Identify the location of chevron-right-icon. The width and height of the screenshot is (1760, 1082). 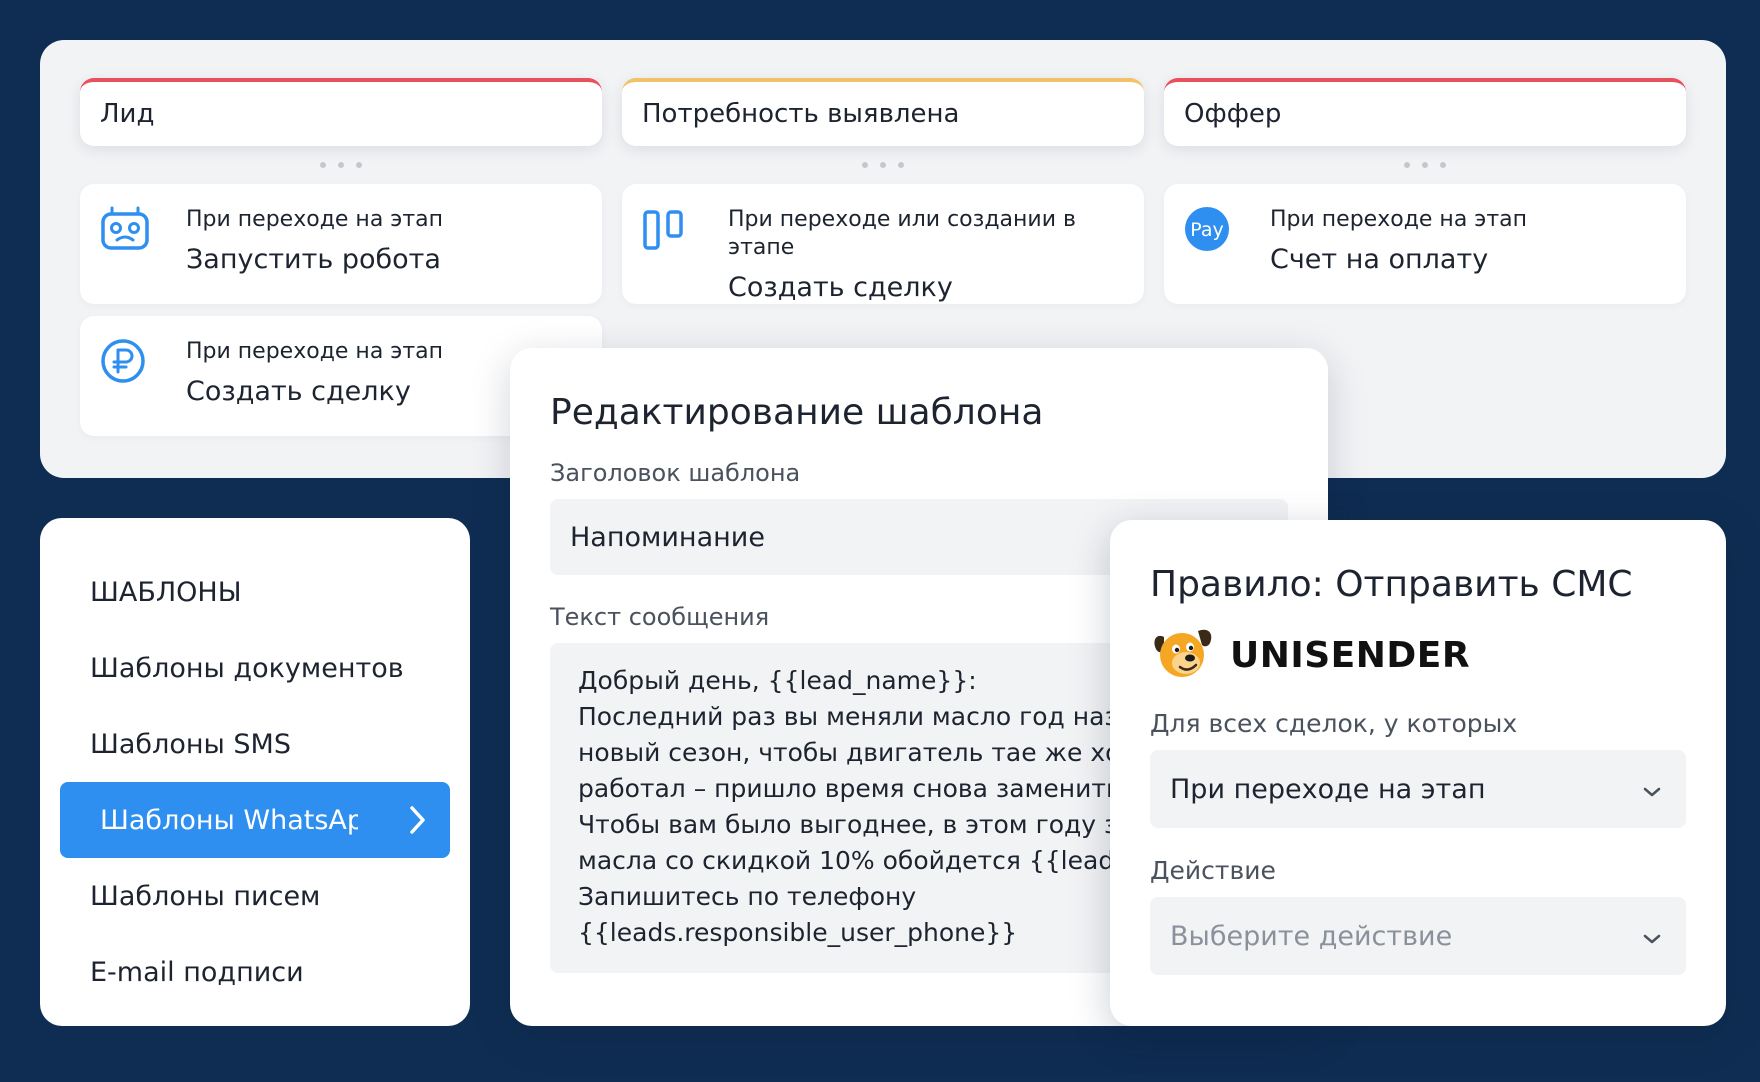
(418, 823).